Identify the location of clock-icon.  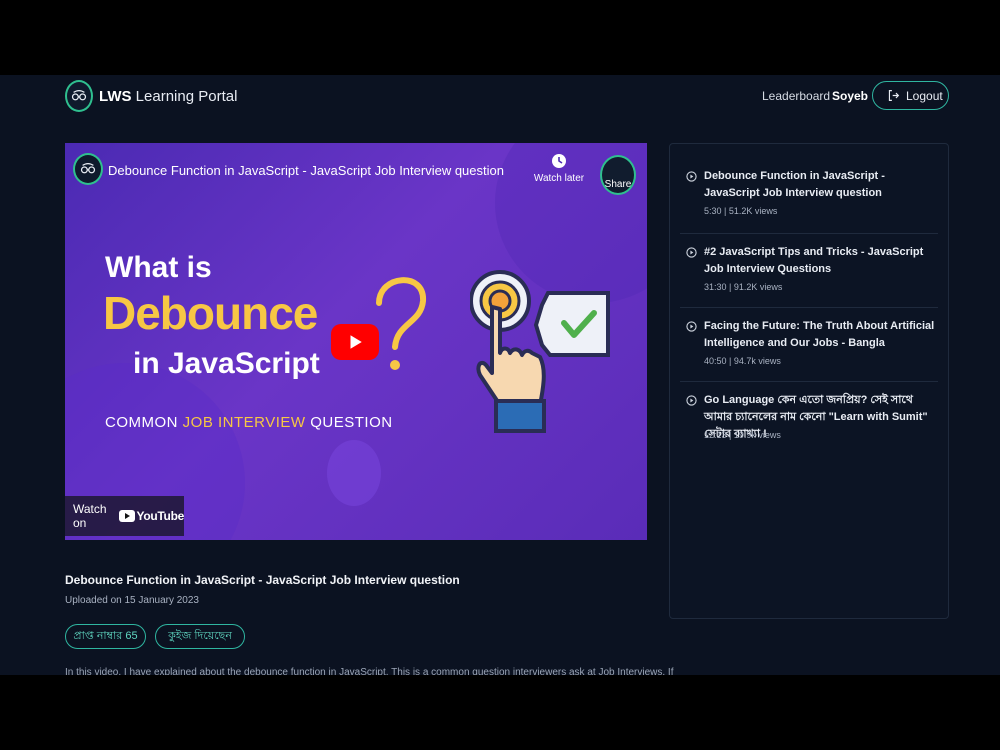
(559, 161).